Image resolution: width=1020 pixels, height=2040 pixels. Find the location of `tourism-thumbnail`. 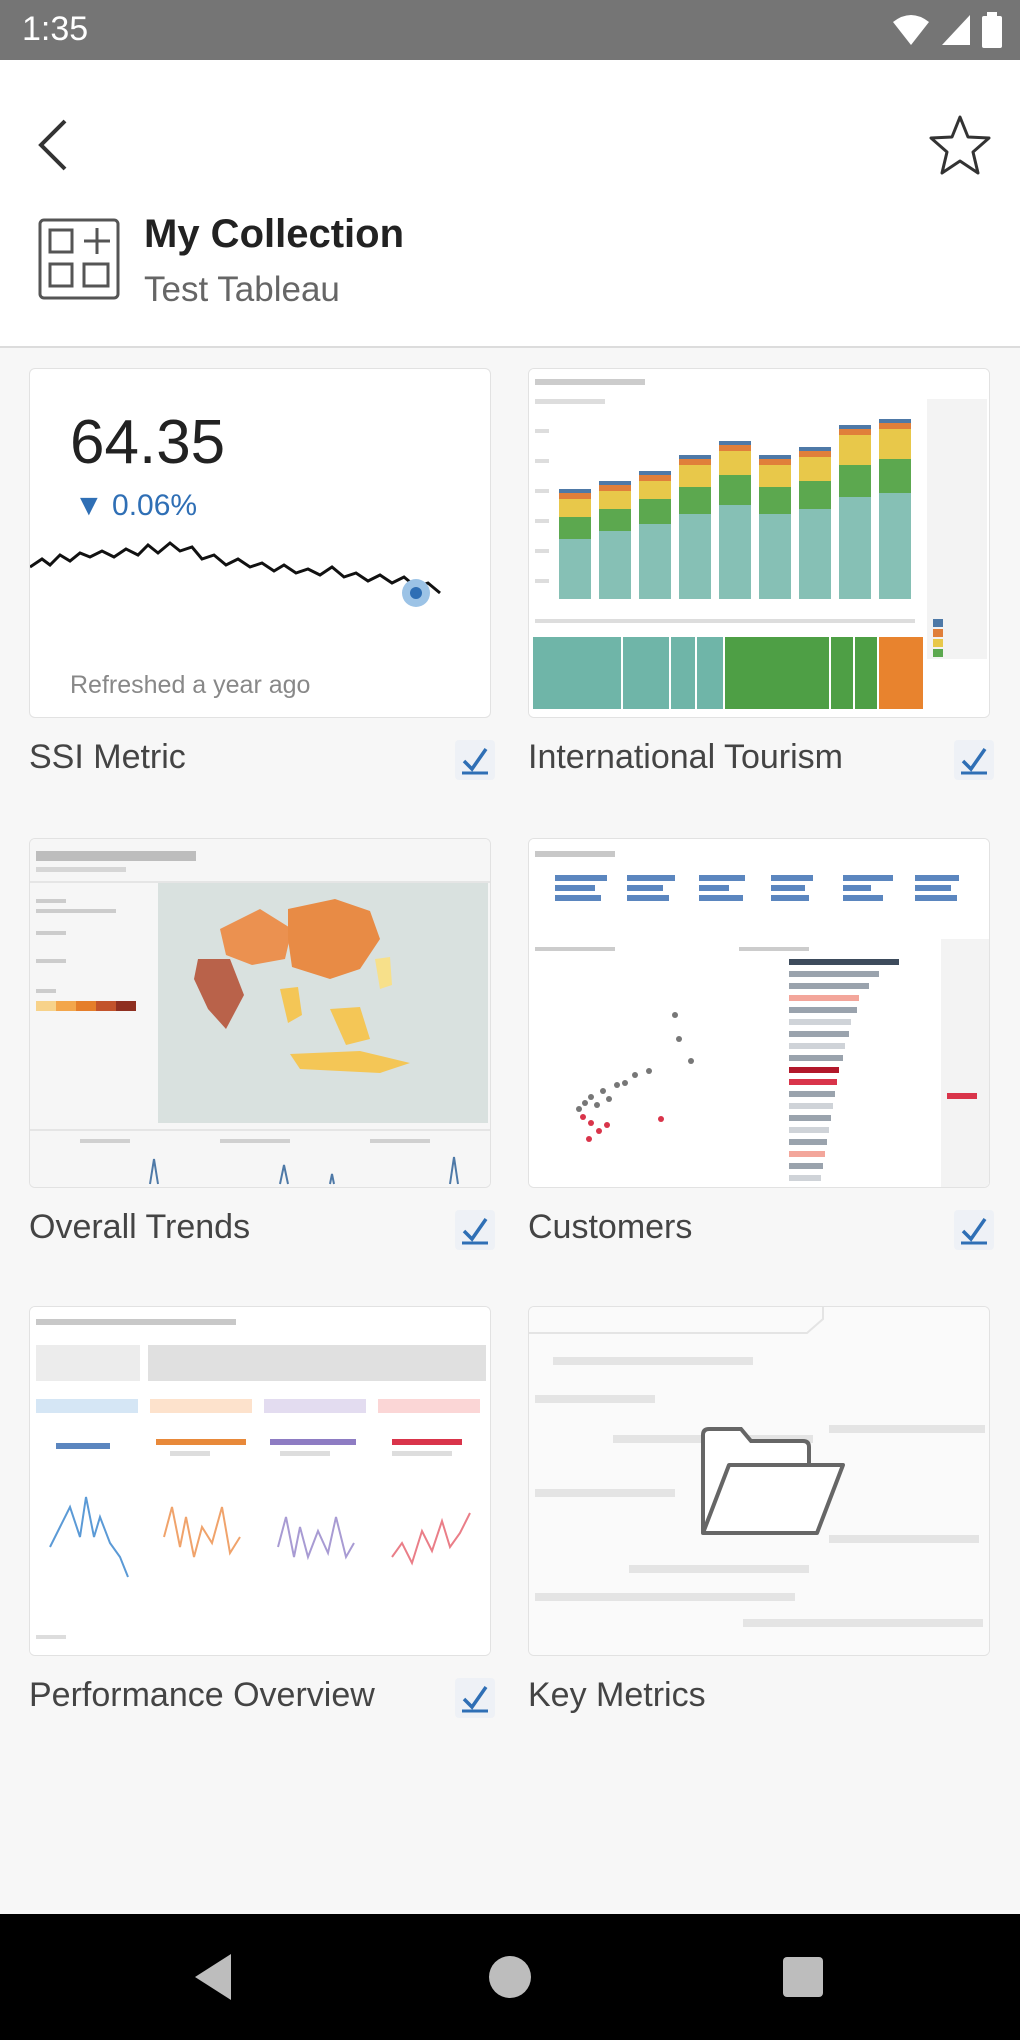

tourism-thumbnail is located at coordinates (759, 543).